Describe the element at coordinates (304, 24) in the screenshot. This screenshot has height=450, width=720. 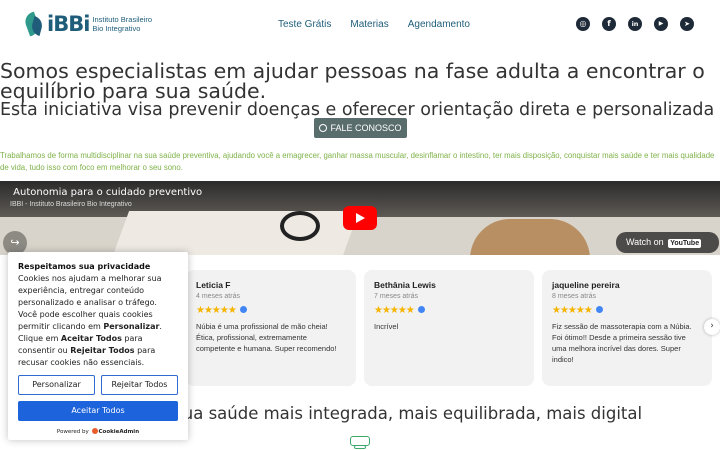
I see `nav-teste-gratis: Teste Grátis` at that location.